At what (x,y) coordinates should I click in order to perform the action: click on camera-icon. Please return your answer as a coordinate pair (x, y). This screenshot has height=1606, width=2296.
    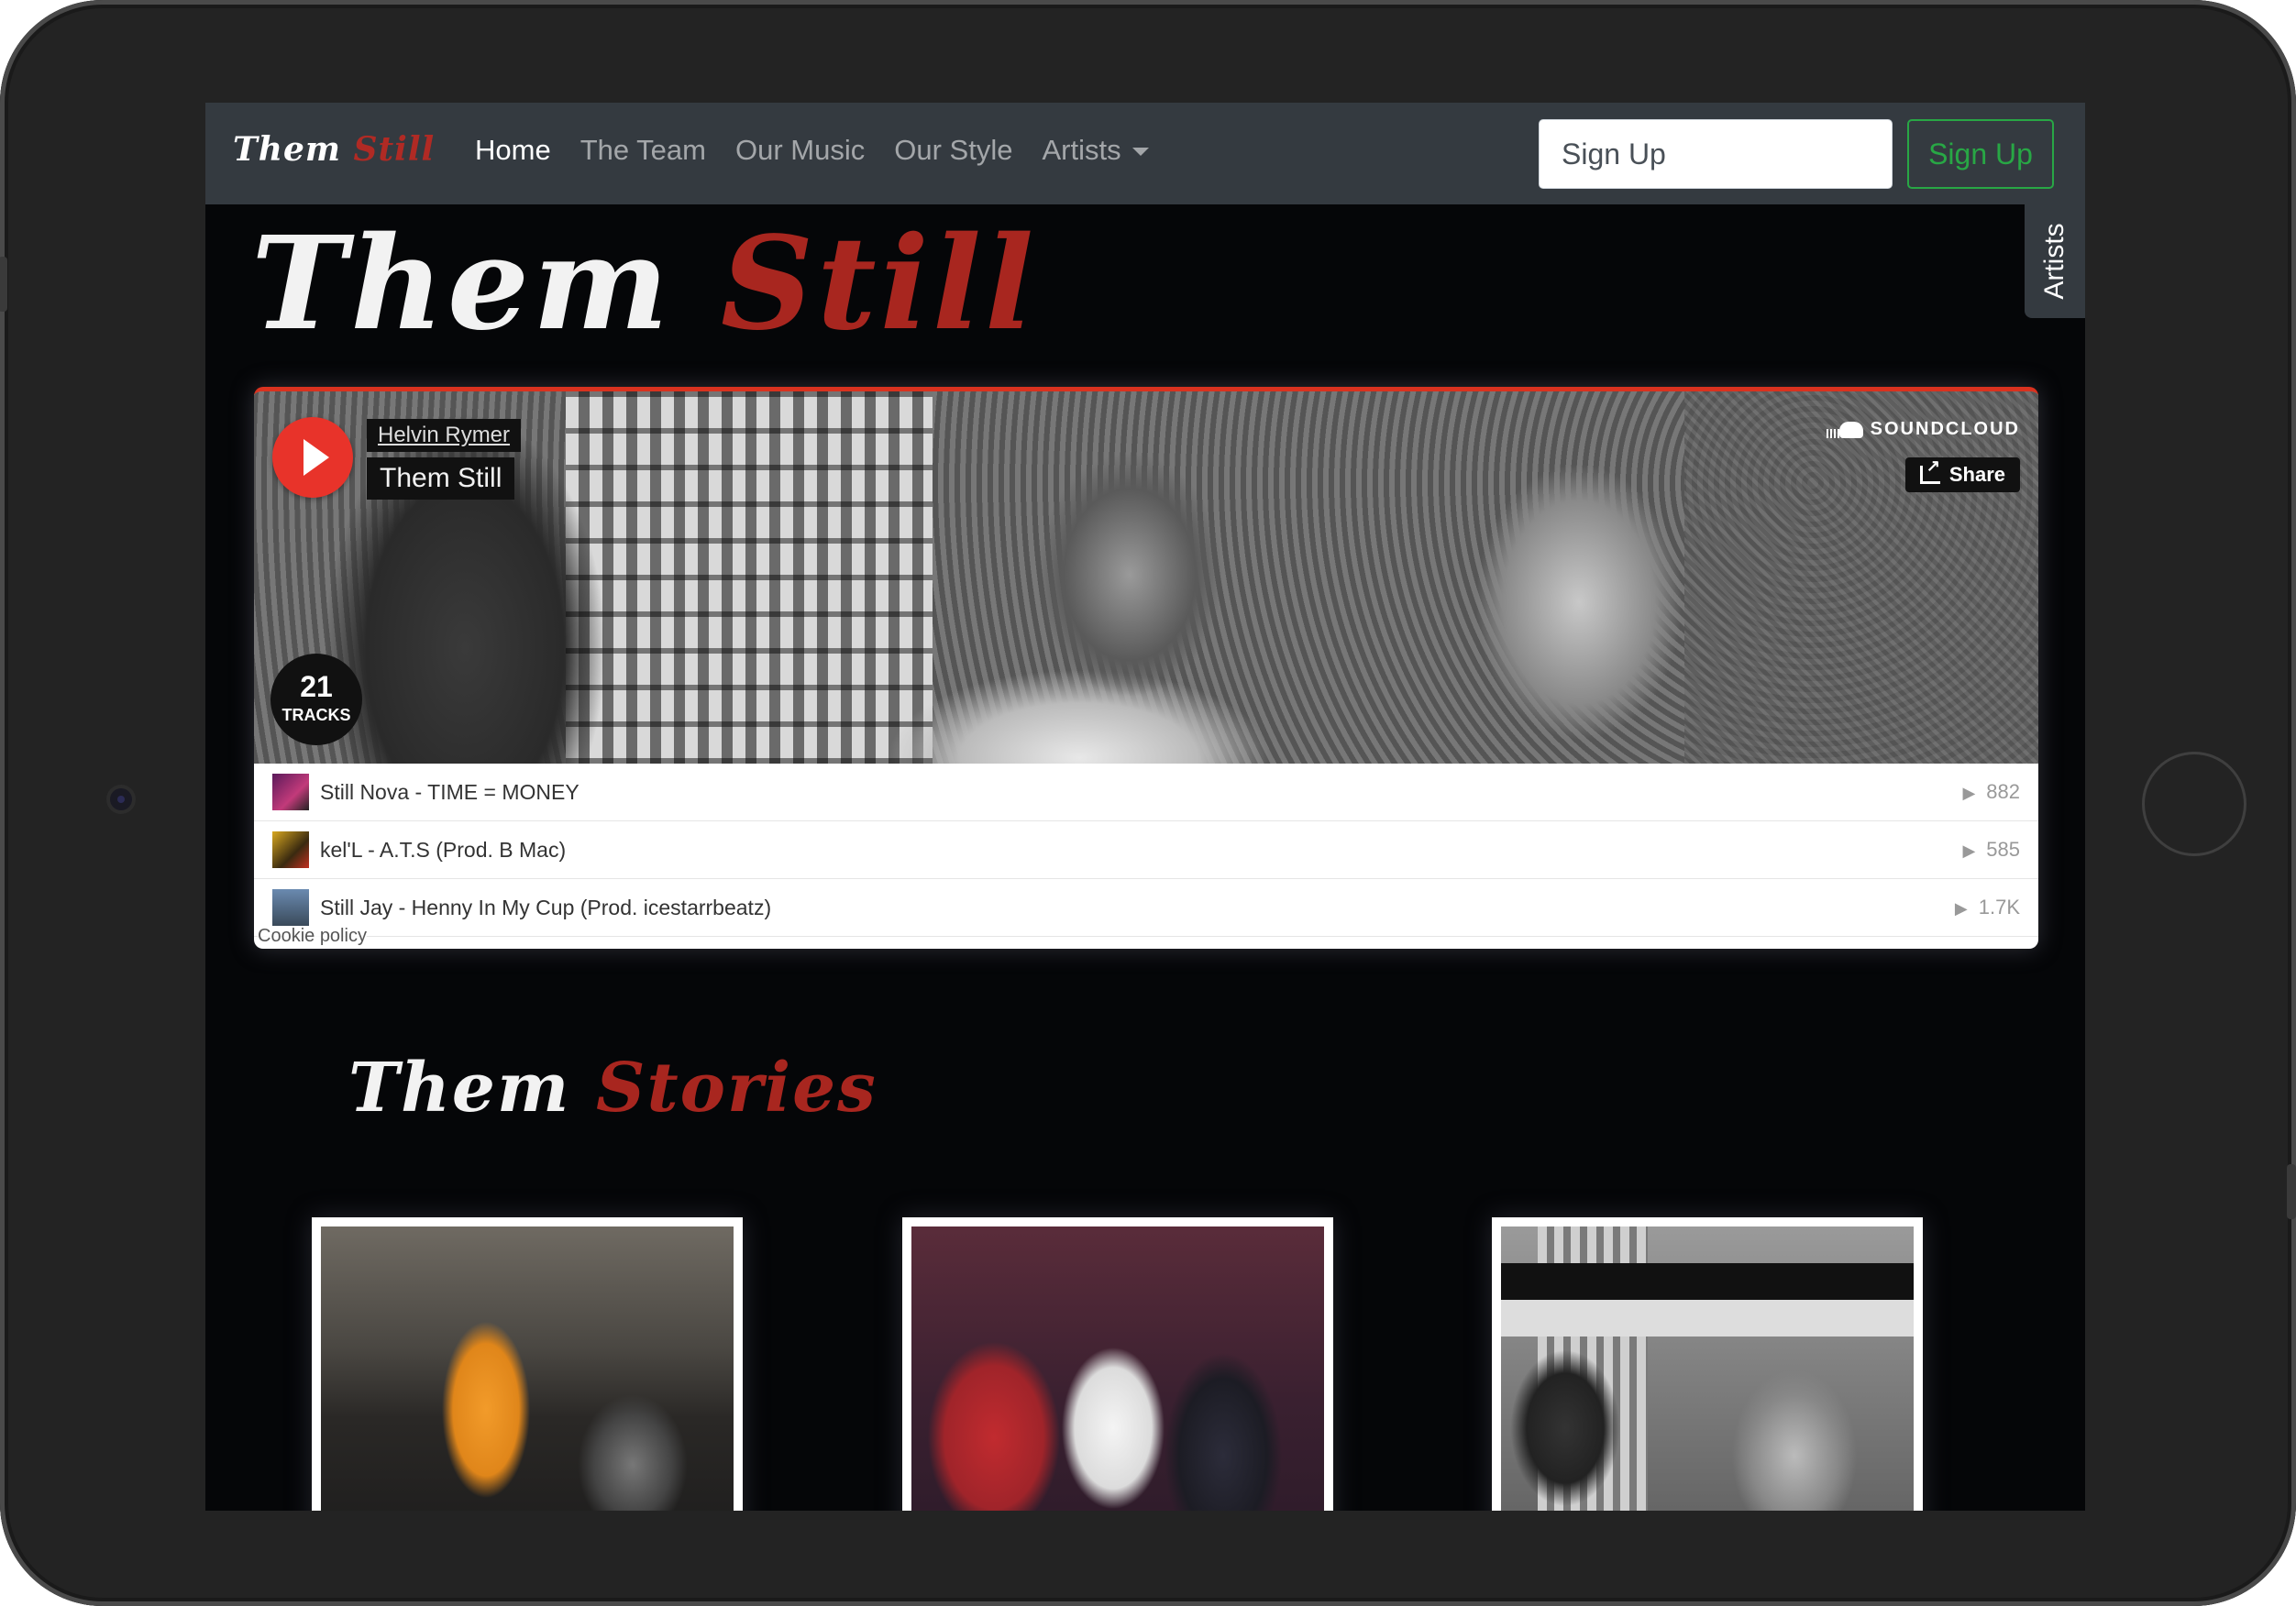
    Looking at the image, I should click on (121, 799).